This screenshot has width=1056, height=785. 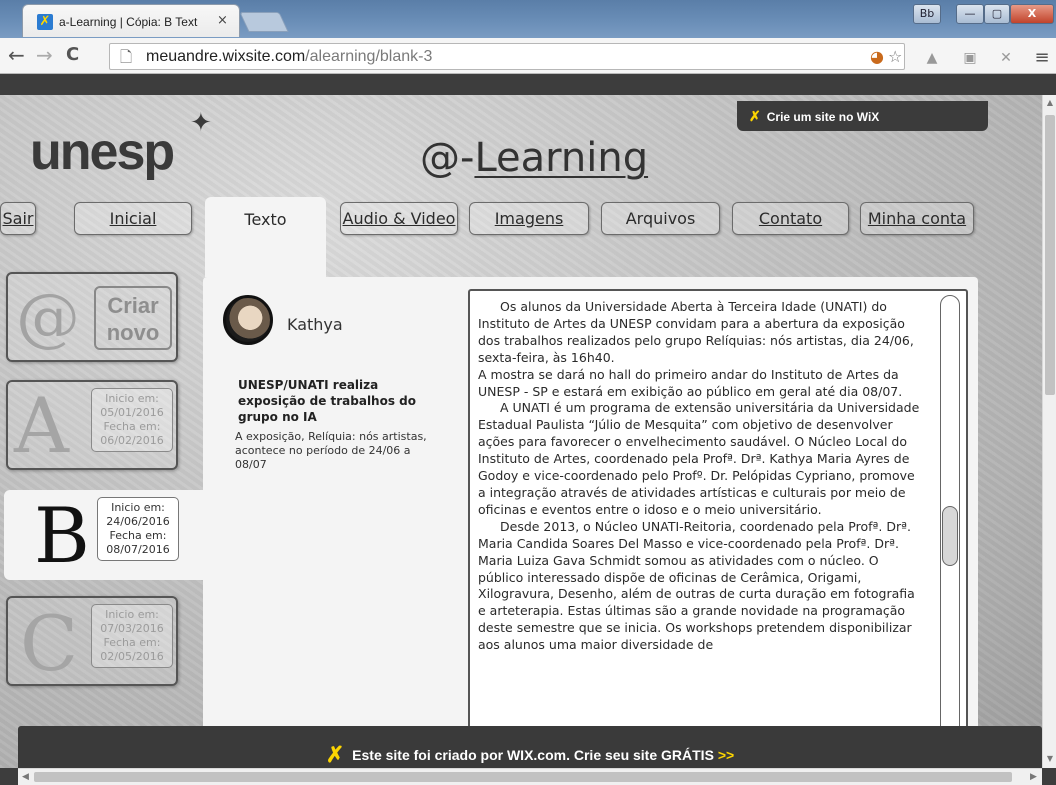 I want to click on vertical-scrollbar: ▲ ▼, so click(x=1049, y=431).